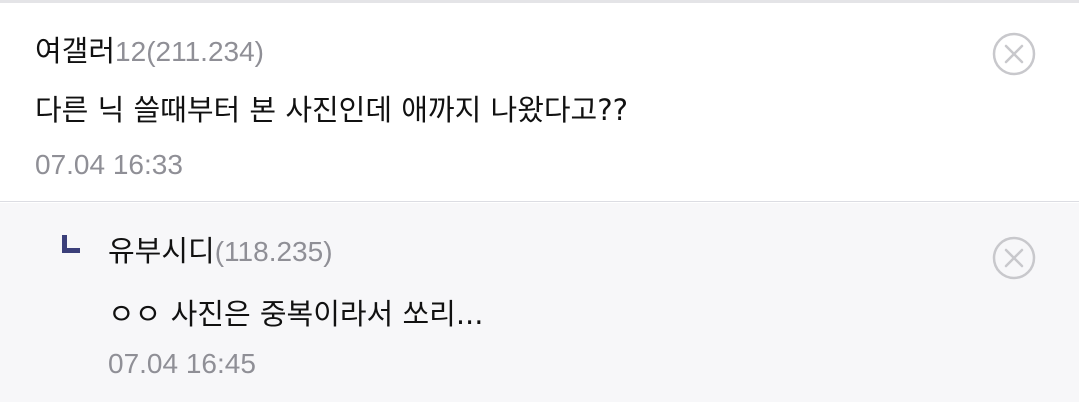 This screenshot has height=402, width=1079. I want to click on reply-nickname: 유부시디, so click(161, 251).